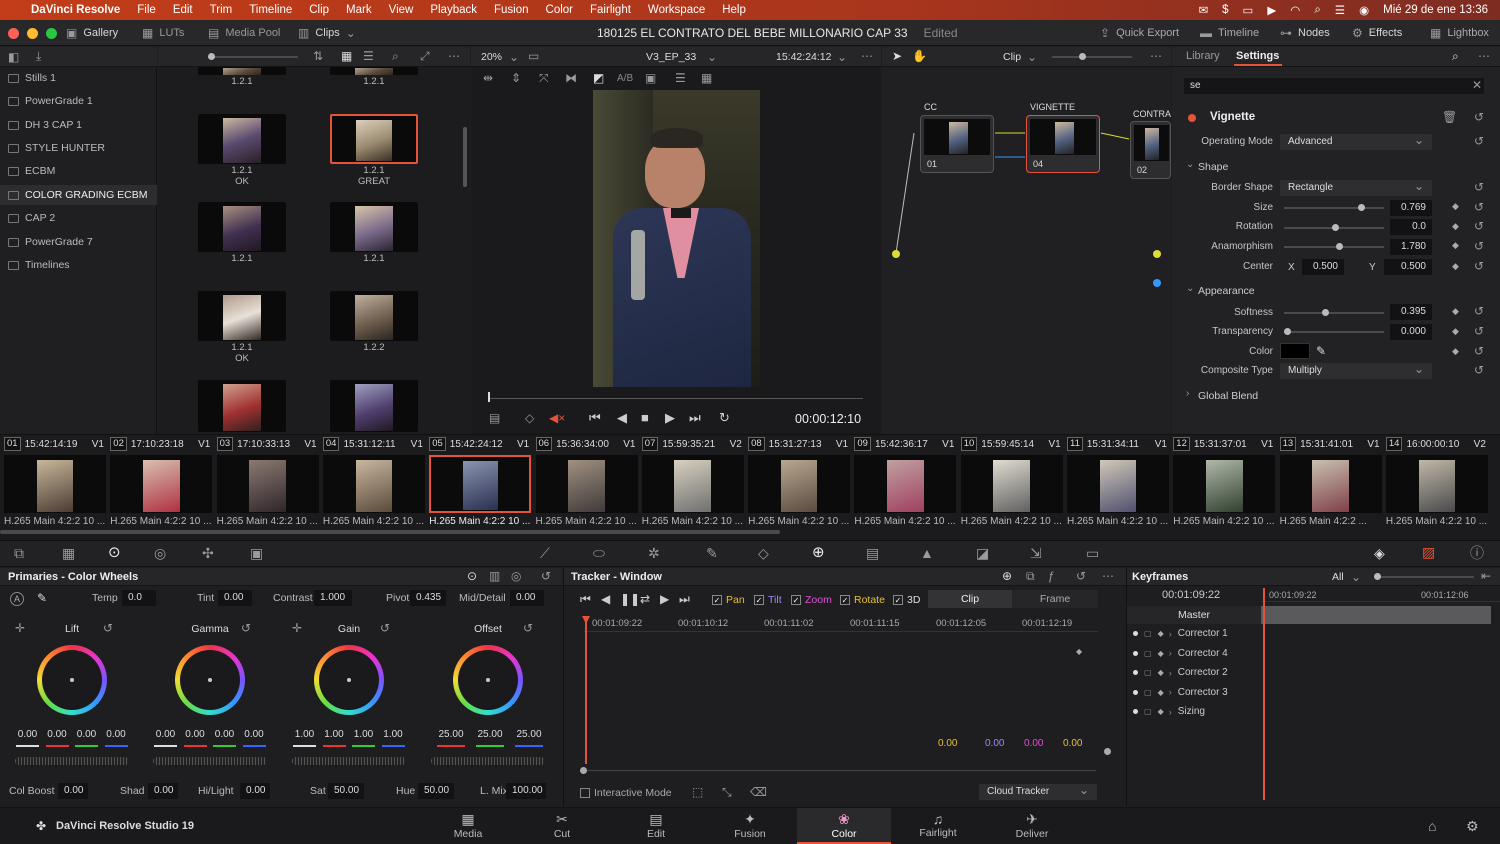 The height and width of the screenshot is (844, 1500). Describe the element at coordinates (727, 792) in the screenshot. I see `set-point-icon: ⤡` at that location.